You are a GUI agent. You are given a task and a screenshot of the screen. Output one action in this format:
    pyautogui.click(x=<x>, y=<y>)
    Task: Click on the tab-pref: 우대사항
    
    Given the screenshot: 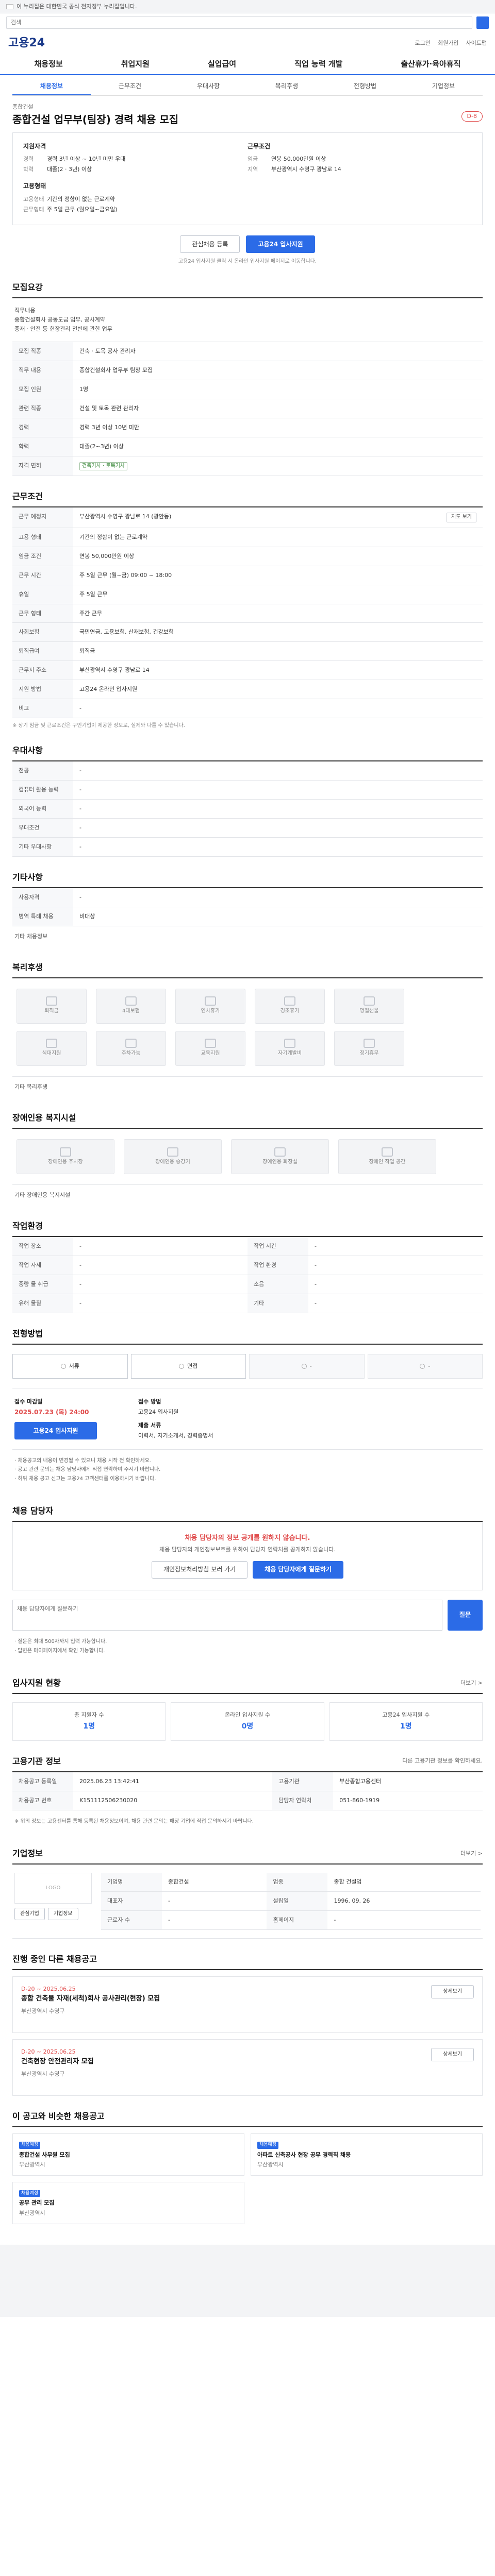 What is the action you would take?
    pyautogui.click(x=208, y=86)
    